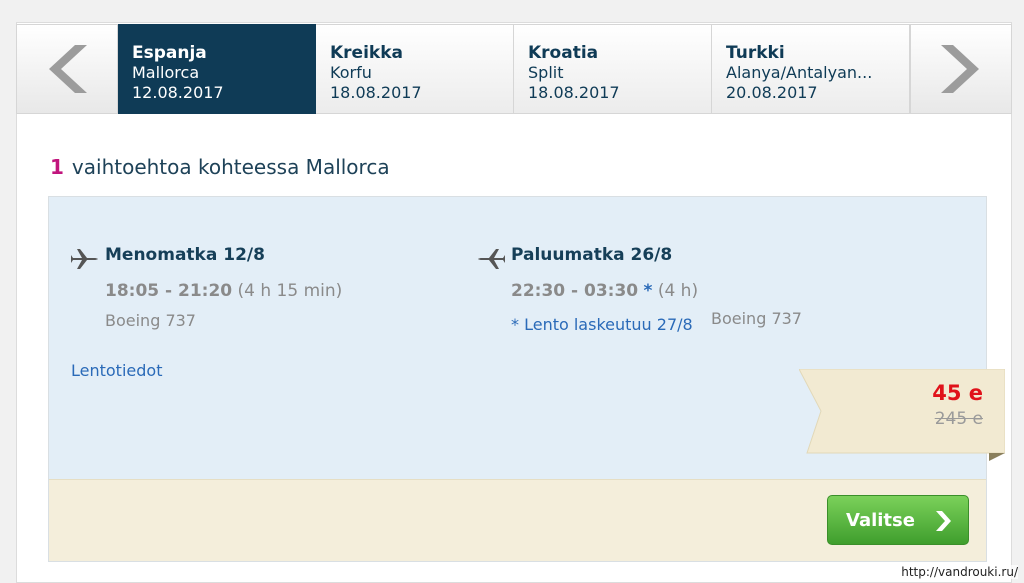  I want to click on return-arrival-note: * Lento laskeutuu 27/8, so click(602, 324).